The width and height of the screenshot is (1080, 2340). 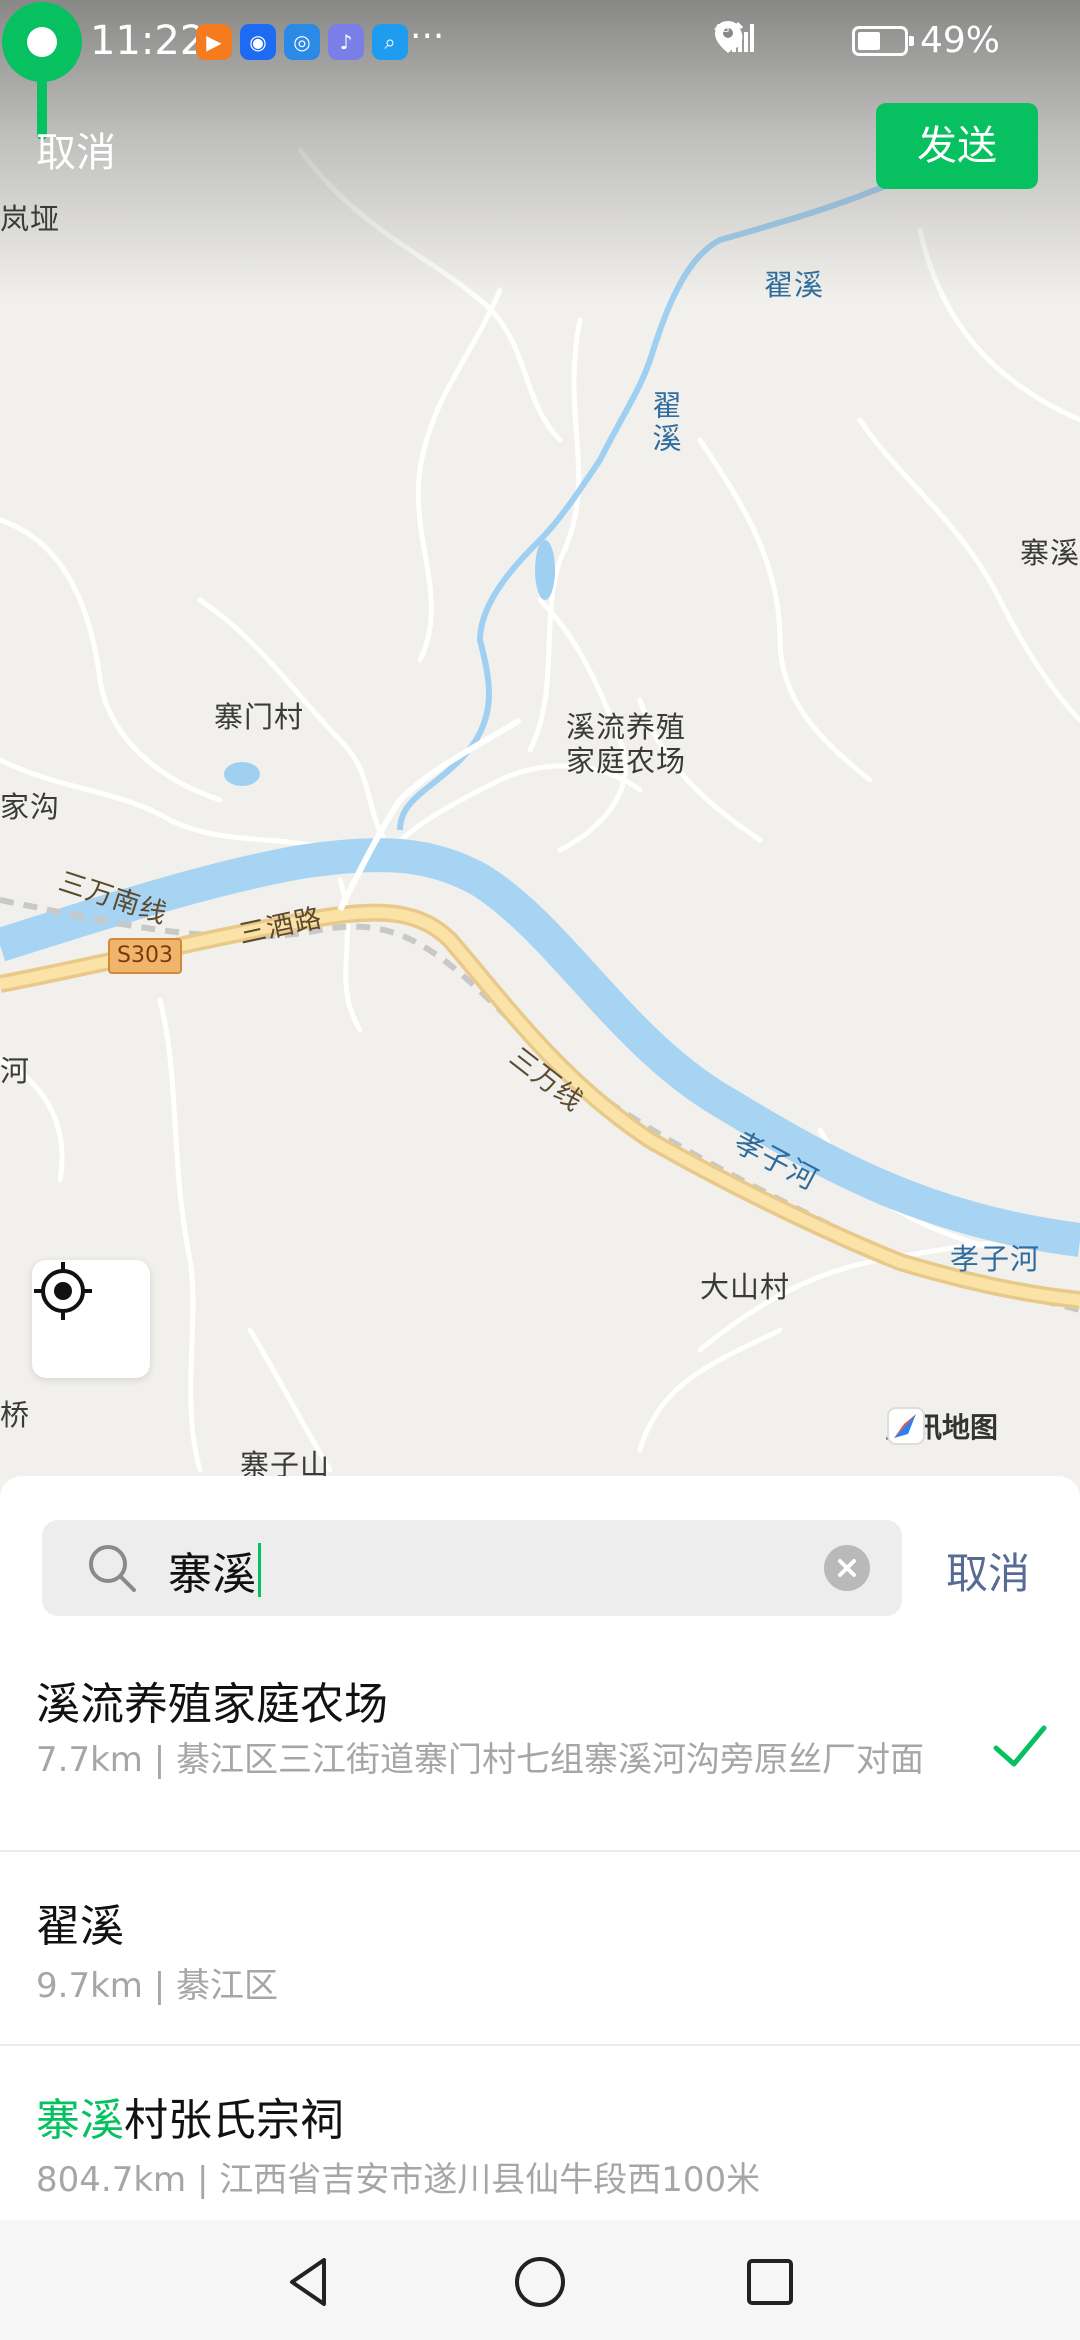 I want to click on status-time: 11:22, so click(x=148, y=41).